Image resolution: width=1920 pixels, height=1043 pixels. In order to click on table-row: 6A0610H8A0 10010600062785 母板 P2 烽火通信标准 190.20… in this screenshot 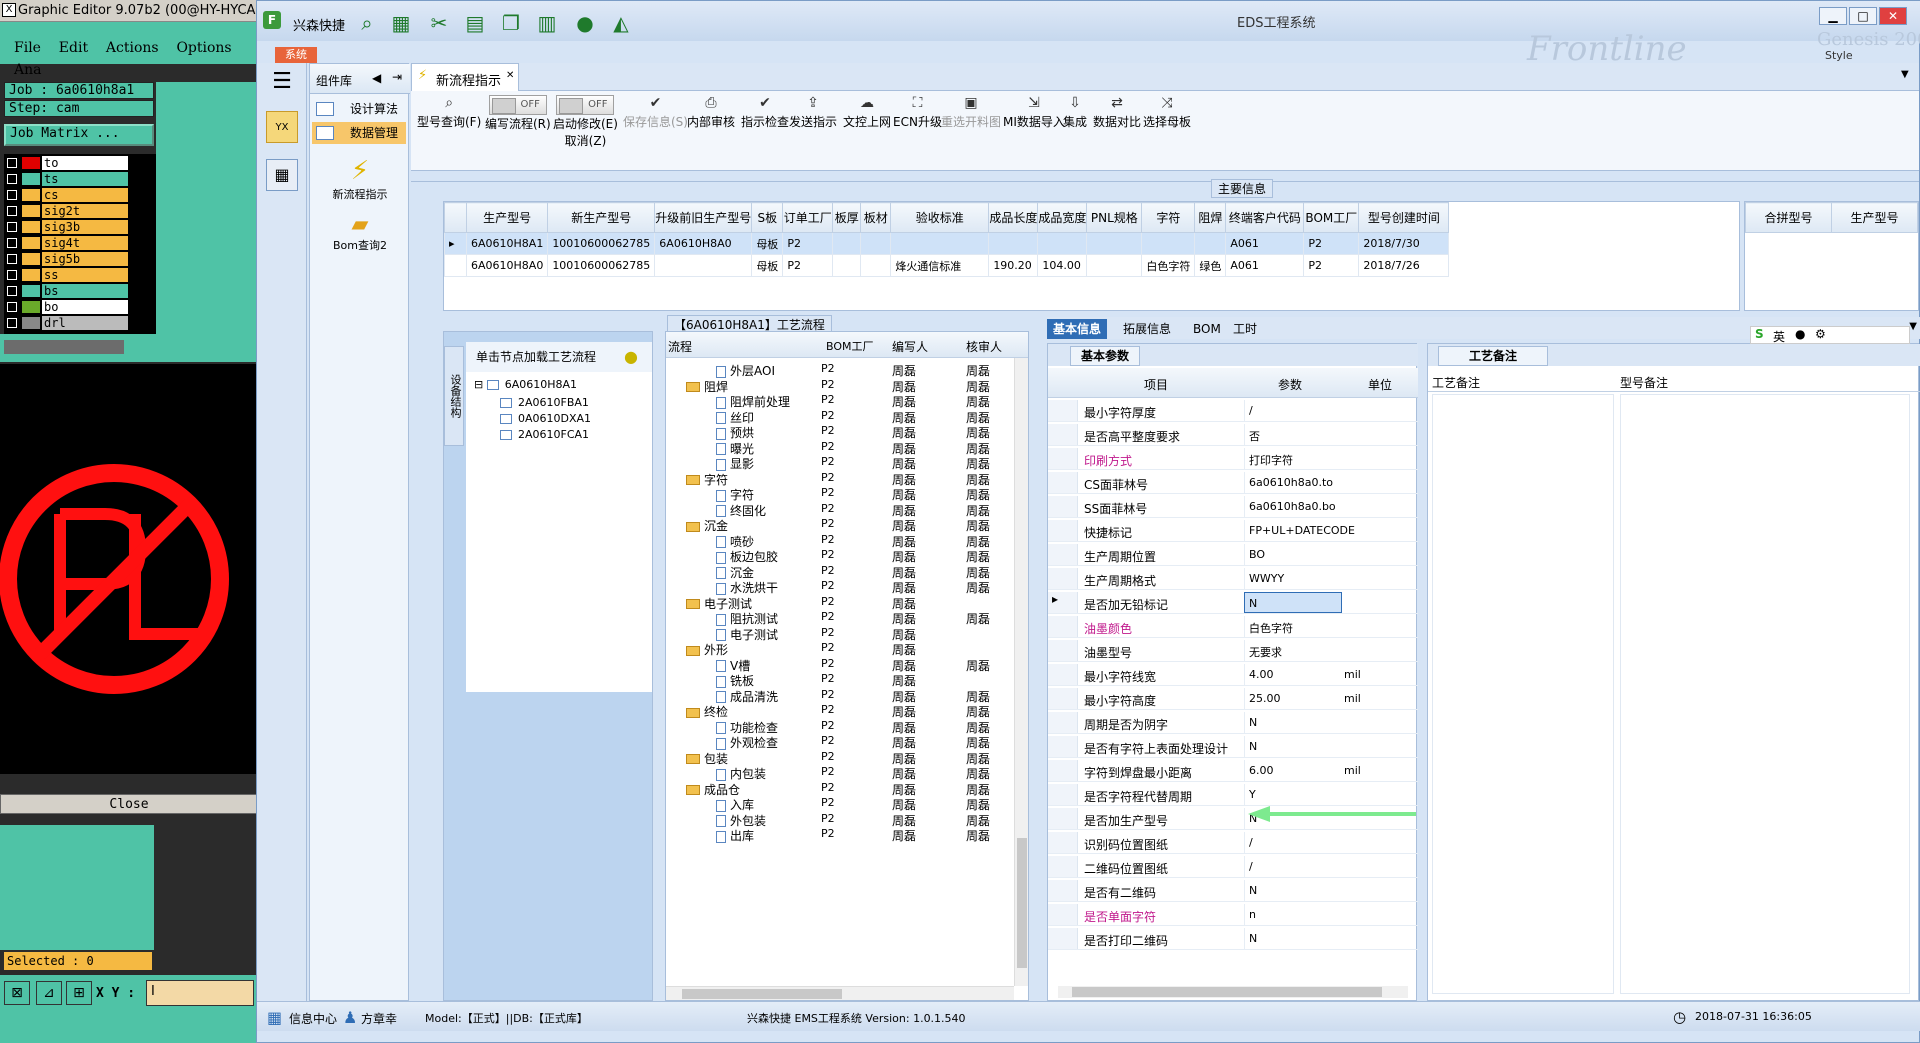, I will do `click(947, 265)`.